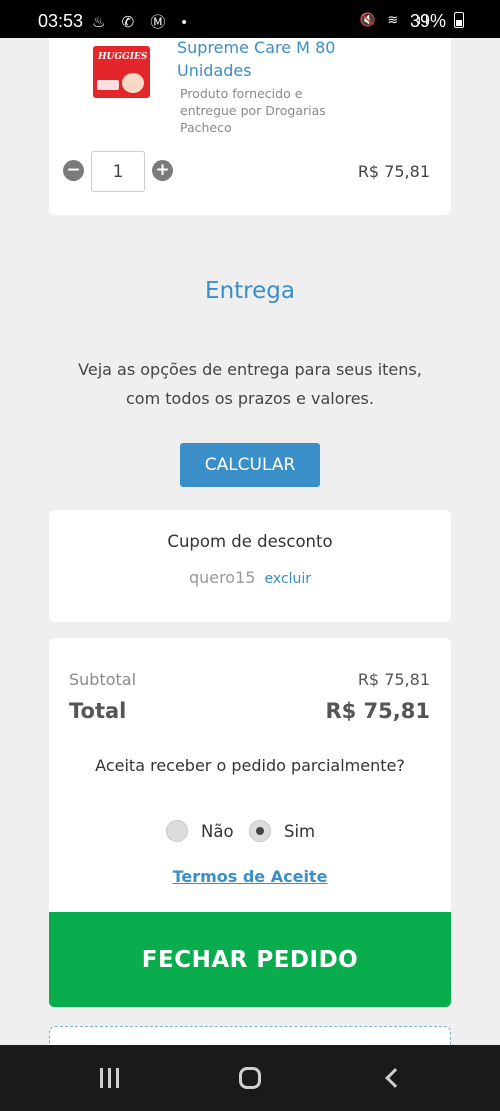 The image size is (500, 1111). I want to click on radio-no-button, so click(177, 831).